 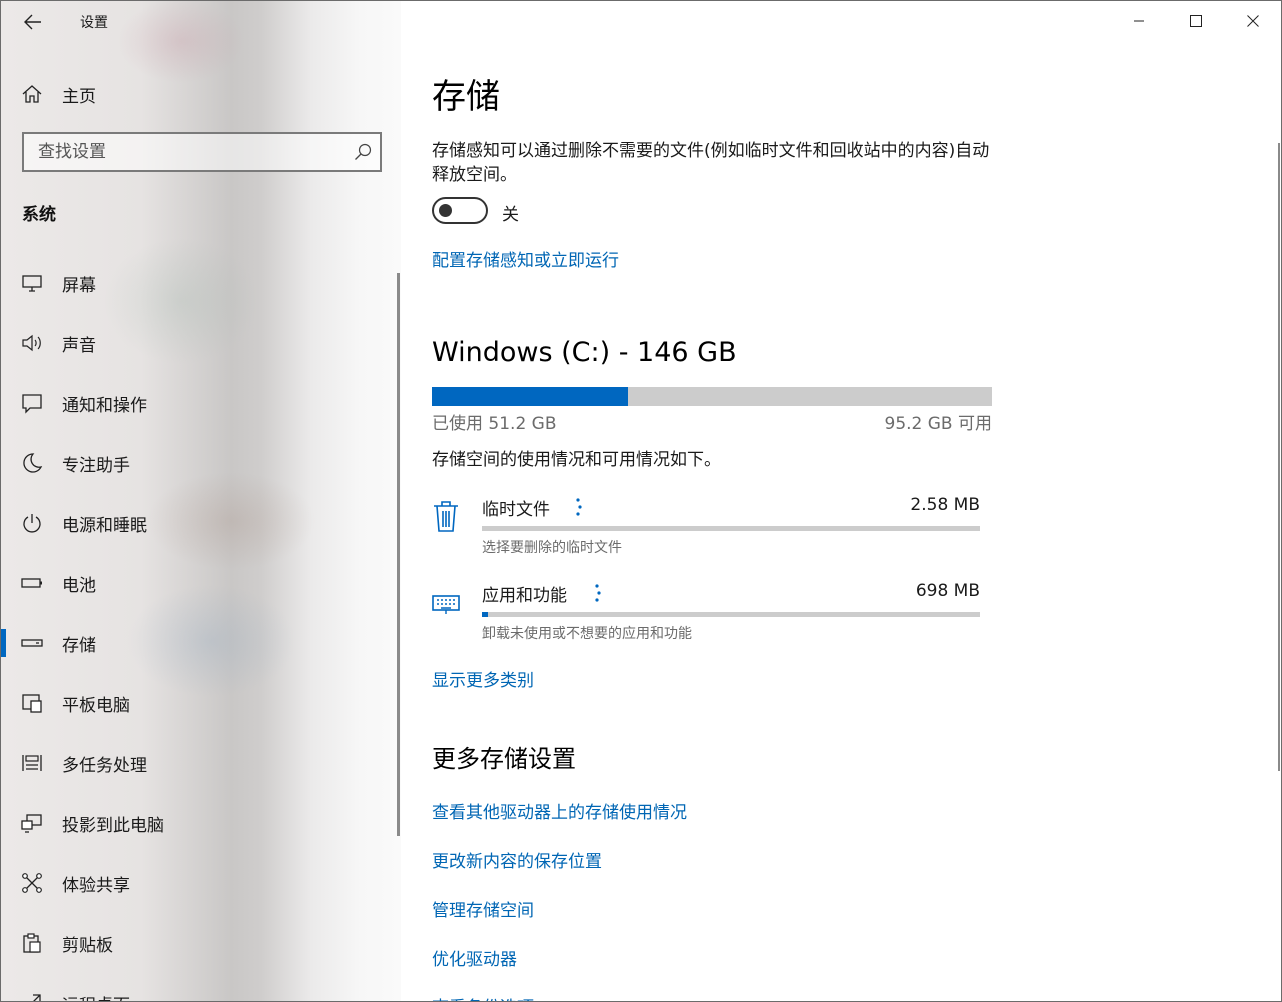 I want to click on drive-used-label: 已使用 51.2 GB, so click(x=494, y=424).